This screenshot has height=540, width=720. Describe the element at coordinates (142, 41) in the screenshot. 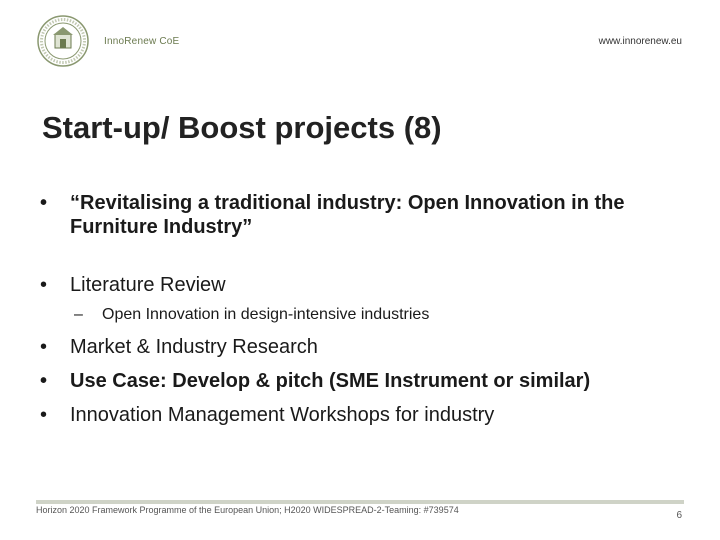

I see `organization-name: InnoRenew CoE` at that location.